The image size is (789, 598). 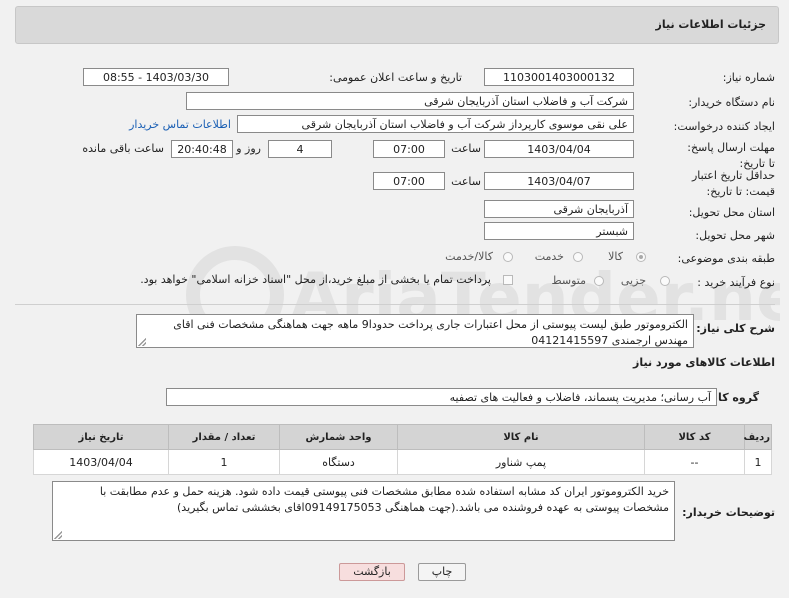 What do you see at coordinates (615, 256) in the screenshot?
I see `category-option-goods: کالا` at bounding box center [615, 256].